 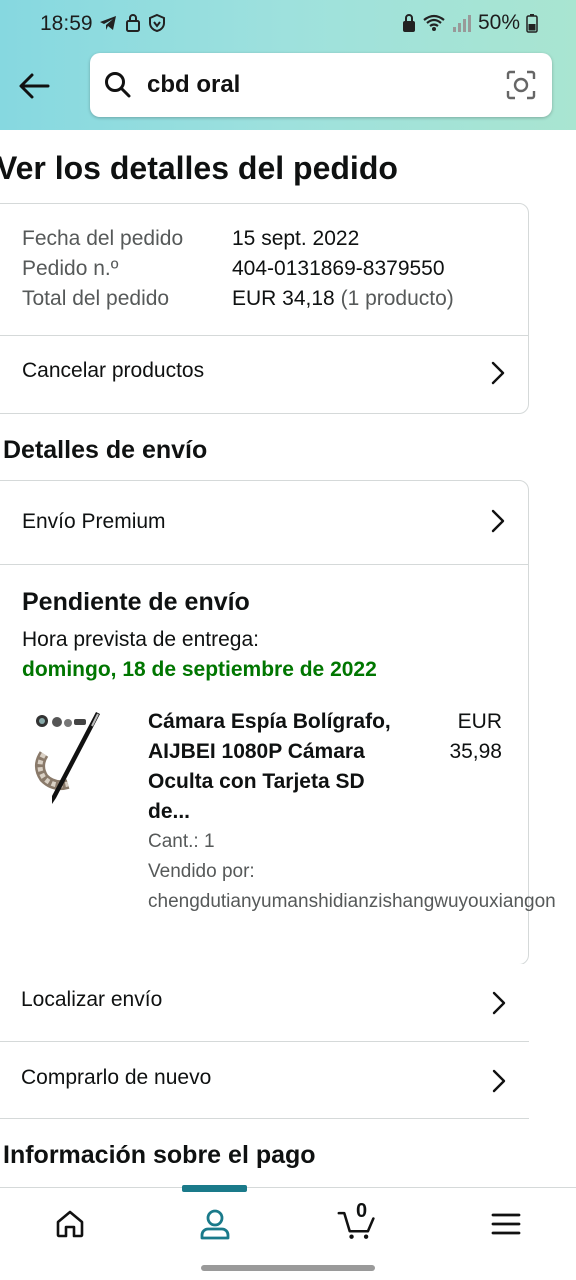 I want to click on search-bar: cbd oral, so click(x=321, y=85).